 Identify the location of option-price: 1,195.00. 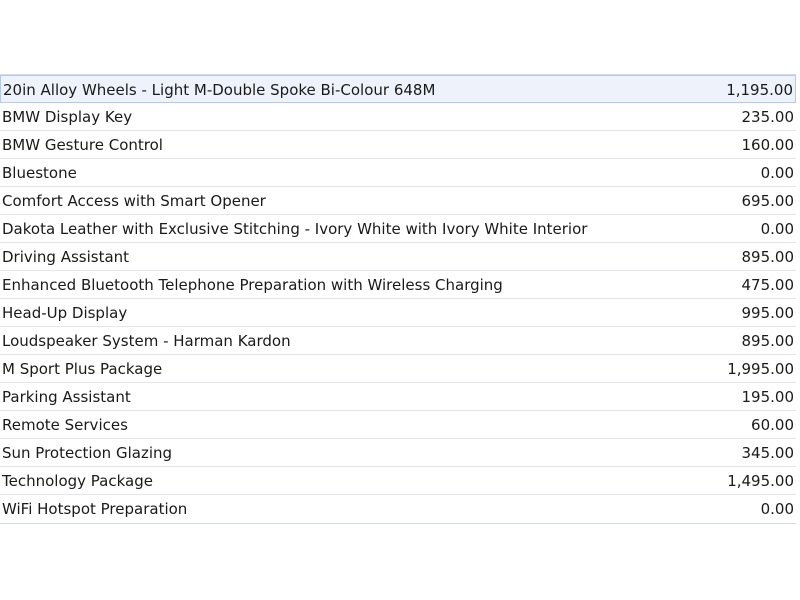
(759, 90).